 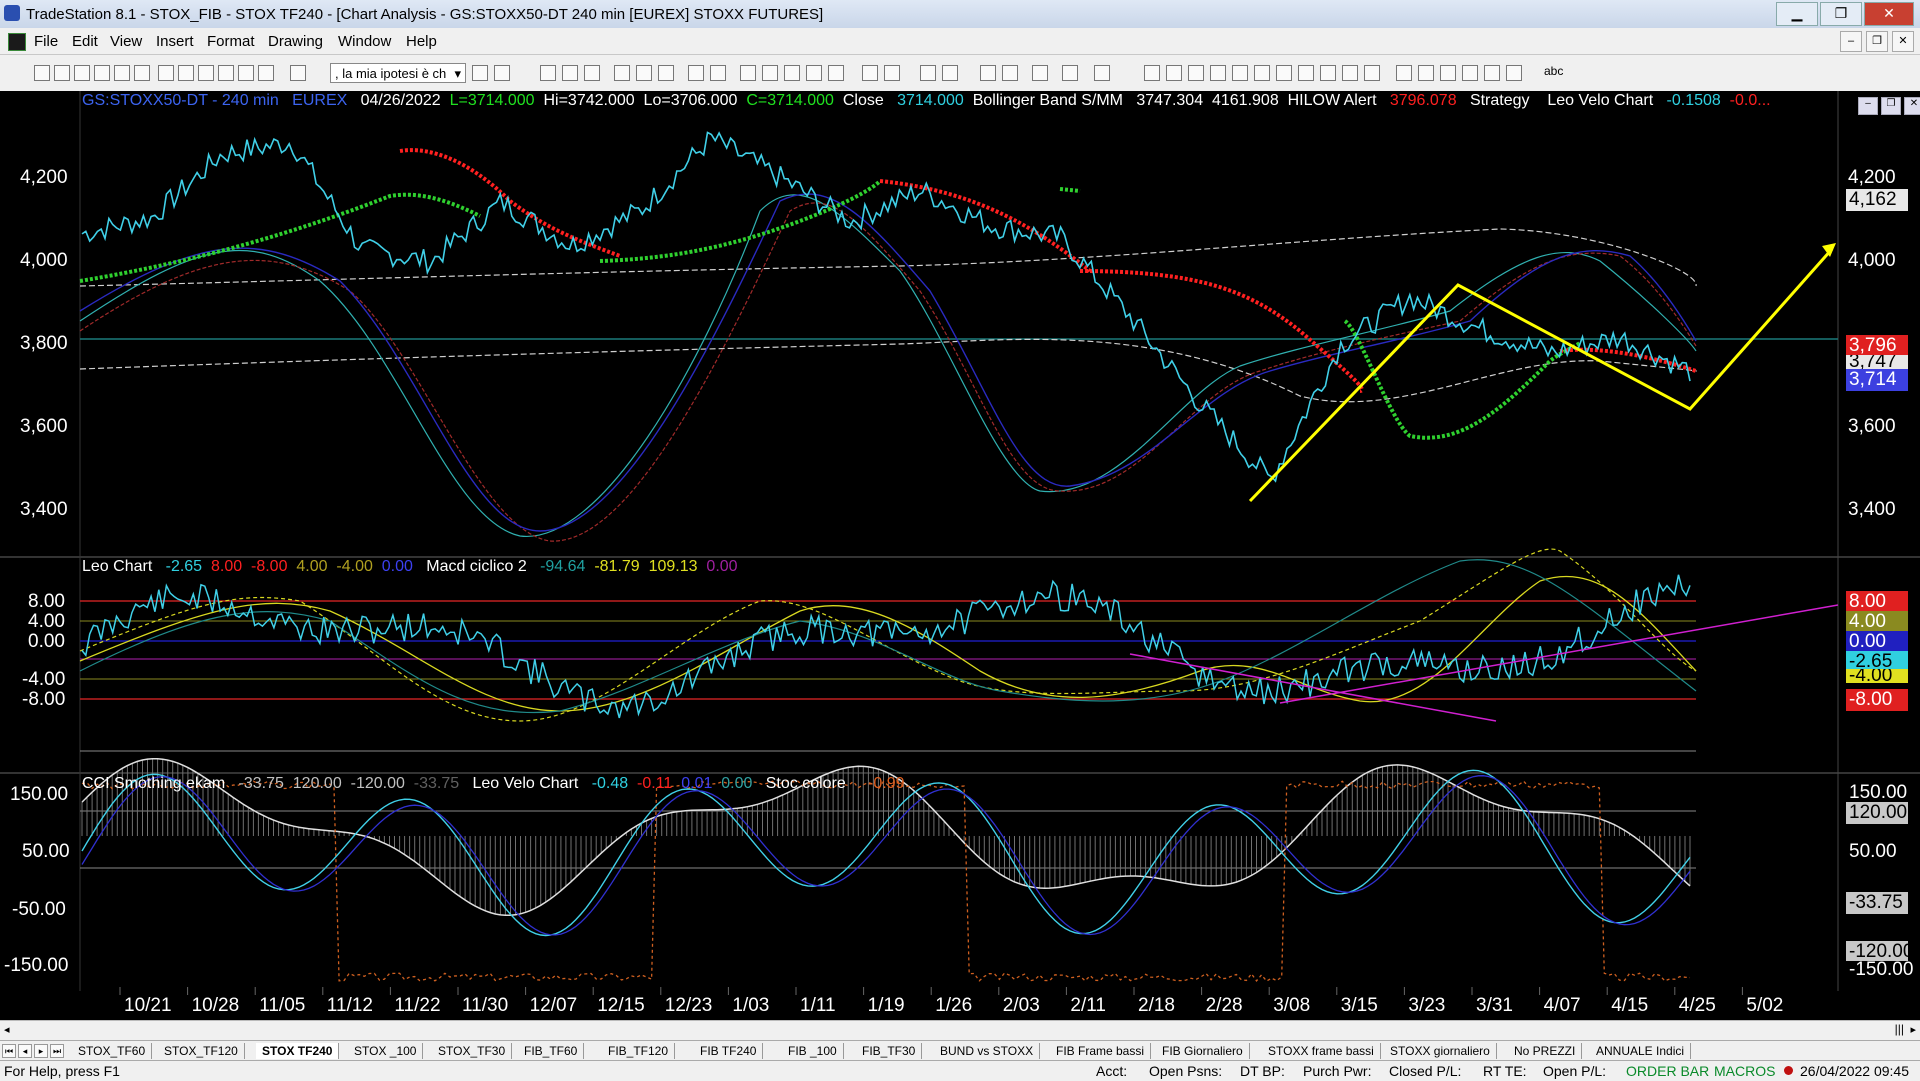 What do you see at coordinates (201, 1051) in the screenshot?
I see `tab-stox-tf120: STOX_TF120` at bounding box center [201, 1051].